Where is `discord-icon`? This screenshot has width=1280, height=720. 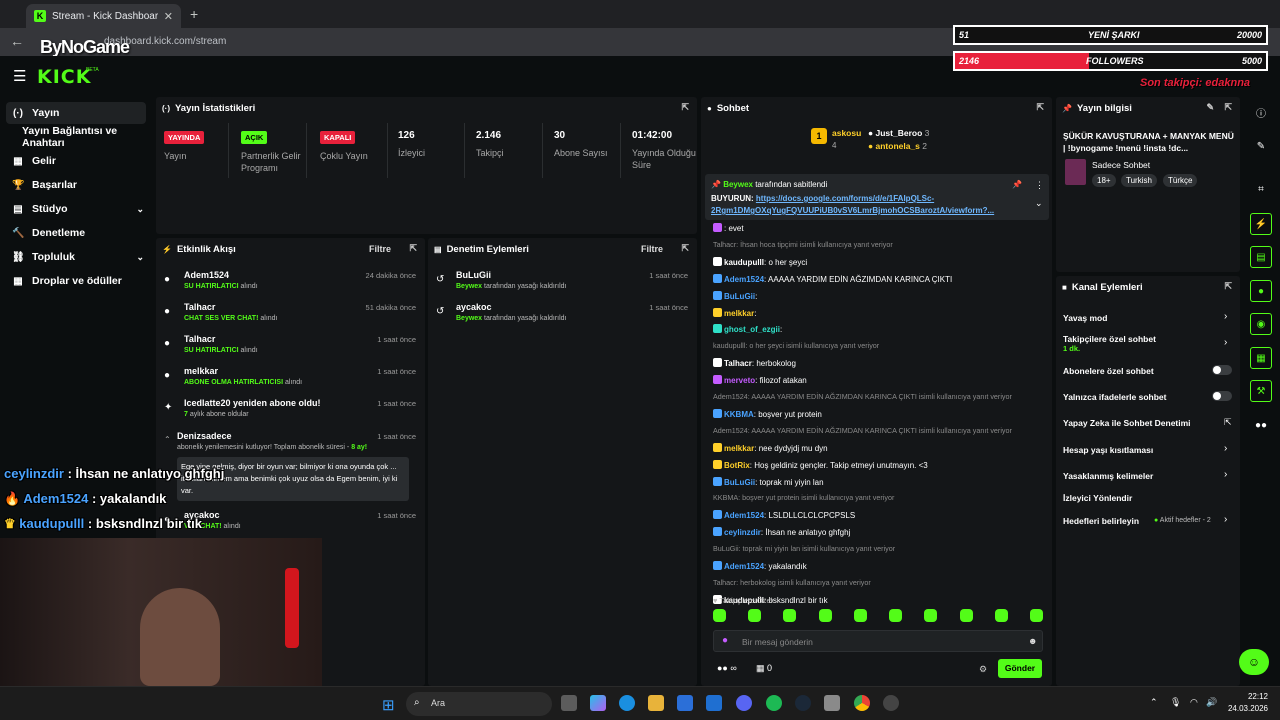 discord-icon is located at coordinates (744, 703).